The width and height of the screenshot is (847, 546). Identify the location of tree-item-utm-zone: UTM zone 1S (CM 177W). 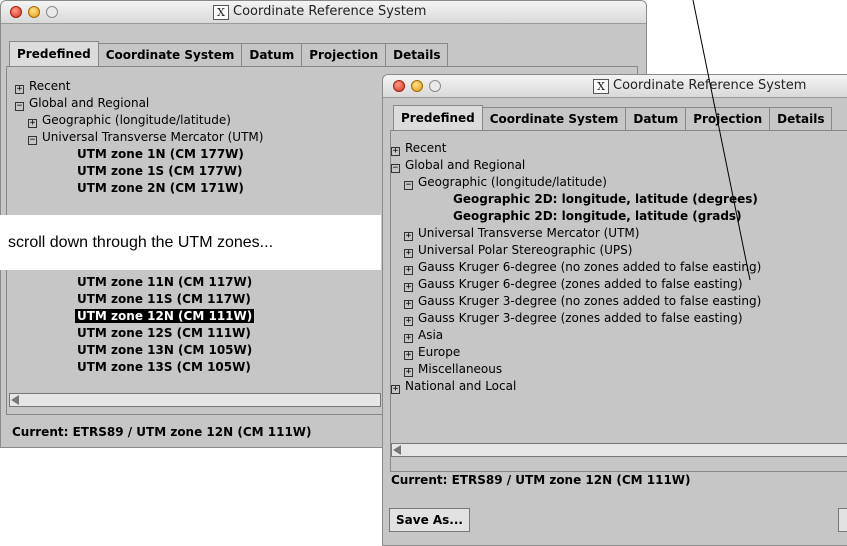
(139, 171).